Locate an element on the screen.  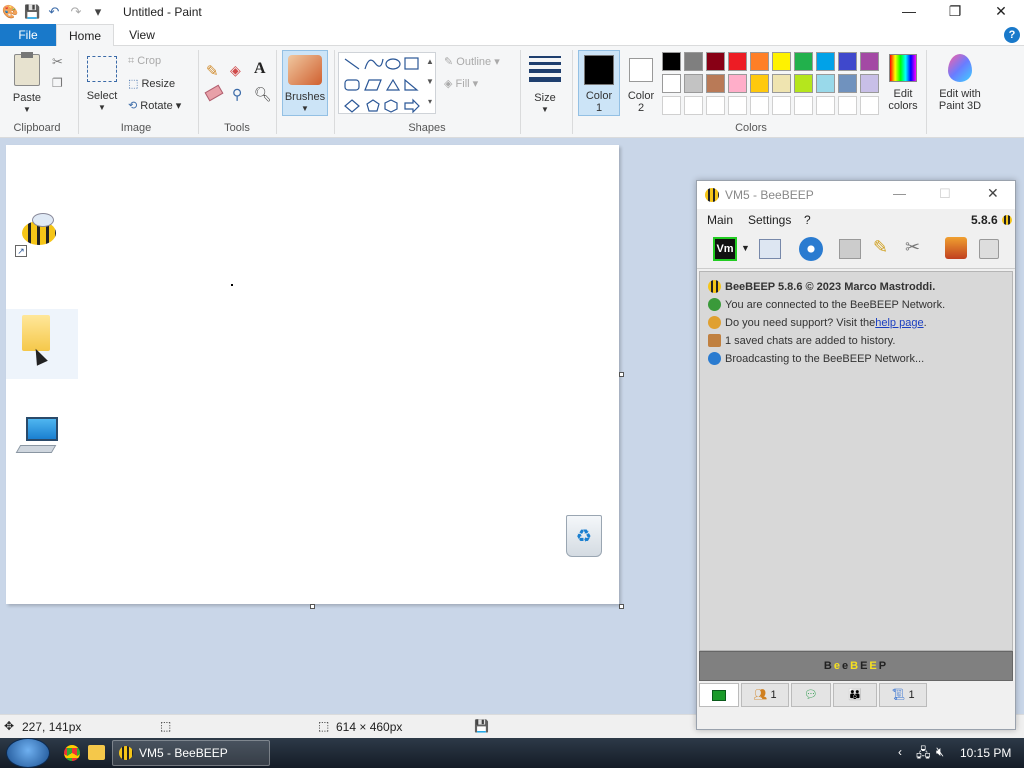
volume-muted-icon: 🔇︎ is located at coordinates (940, 752).